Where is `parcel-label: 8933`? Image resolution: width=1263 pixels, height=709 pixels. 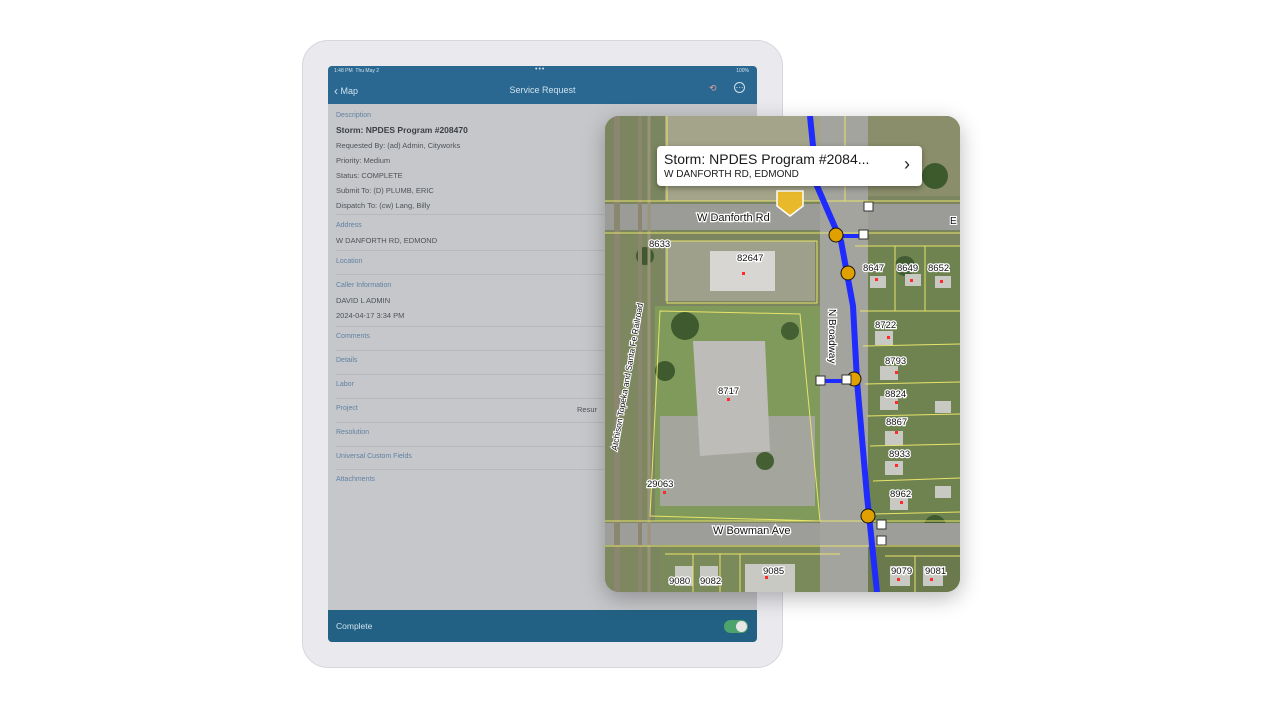 parcel-label: 8933 is located at coordinates (899, 454).